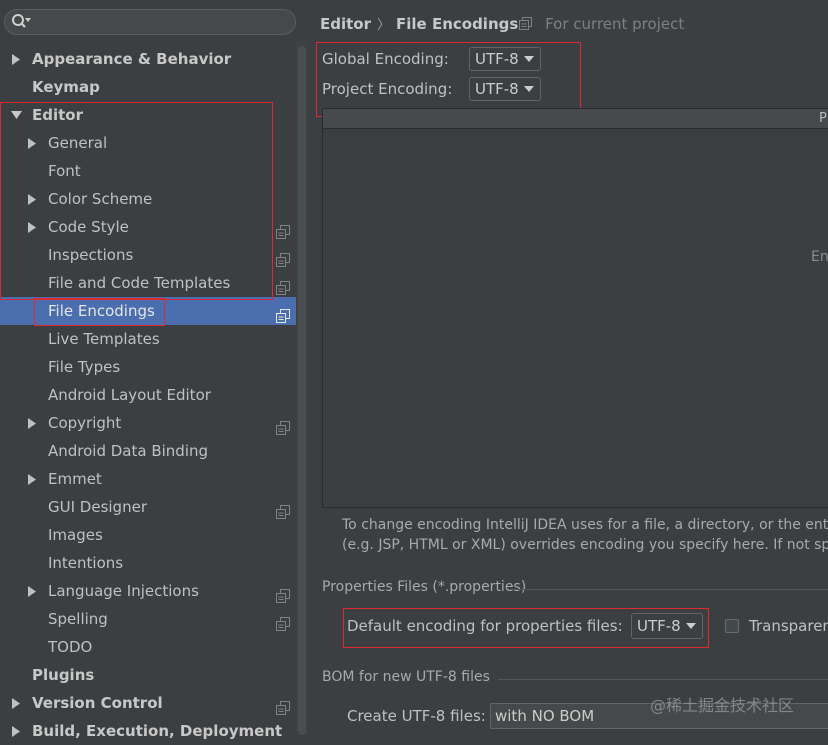 The width and height of the screenshot is (828, 745). Describe the element at coordinates (457, 24) in the screenshot. I see `breadcrumb-current: File Encodings` at that location.